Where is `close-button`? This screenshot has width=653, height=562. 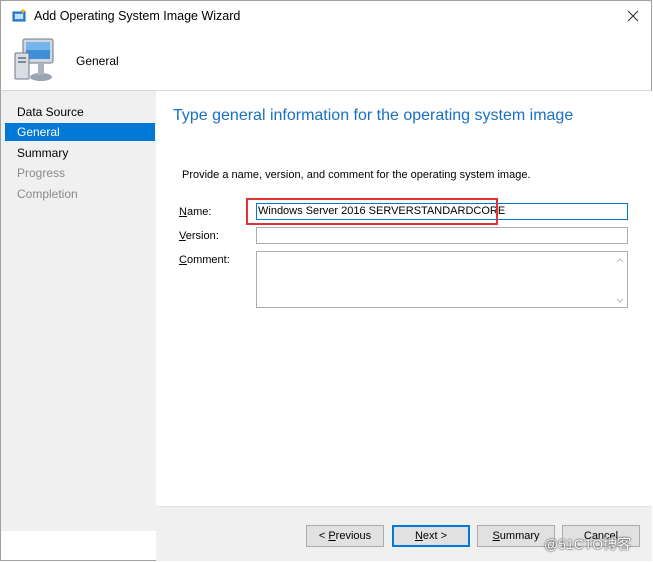 close-button is located at coordinates (633, 16).